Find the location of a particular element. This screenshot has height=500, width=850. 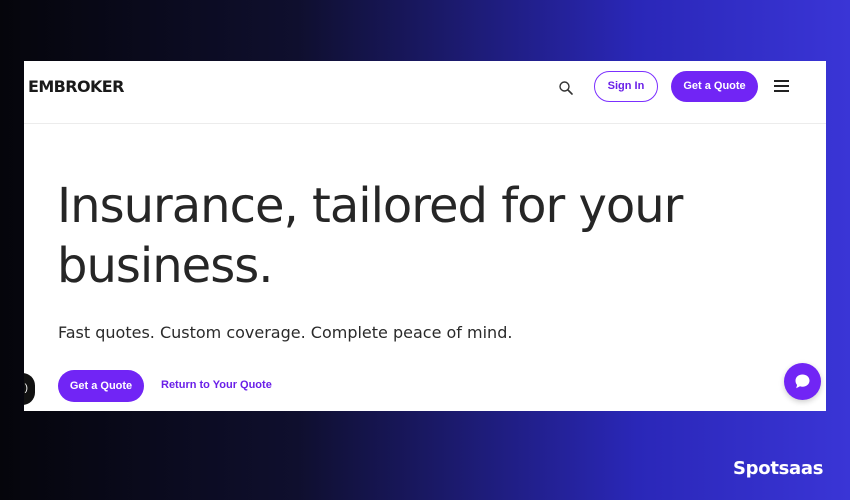

get-a-quote-button-hero: Get a Quote is located at coordinates (101, 386).